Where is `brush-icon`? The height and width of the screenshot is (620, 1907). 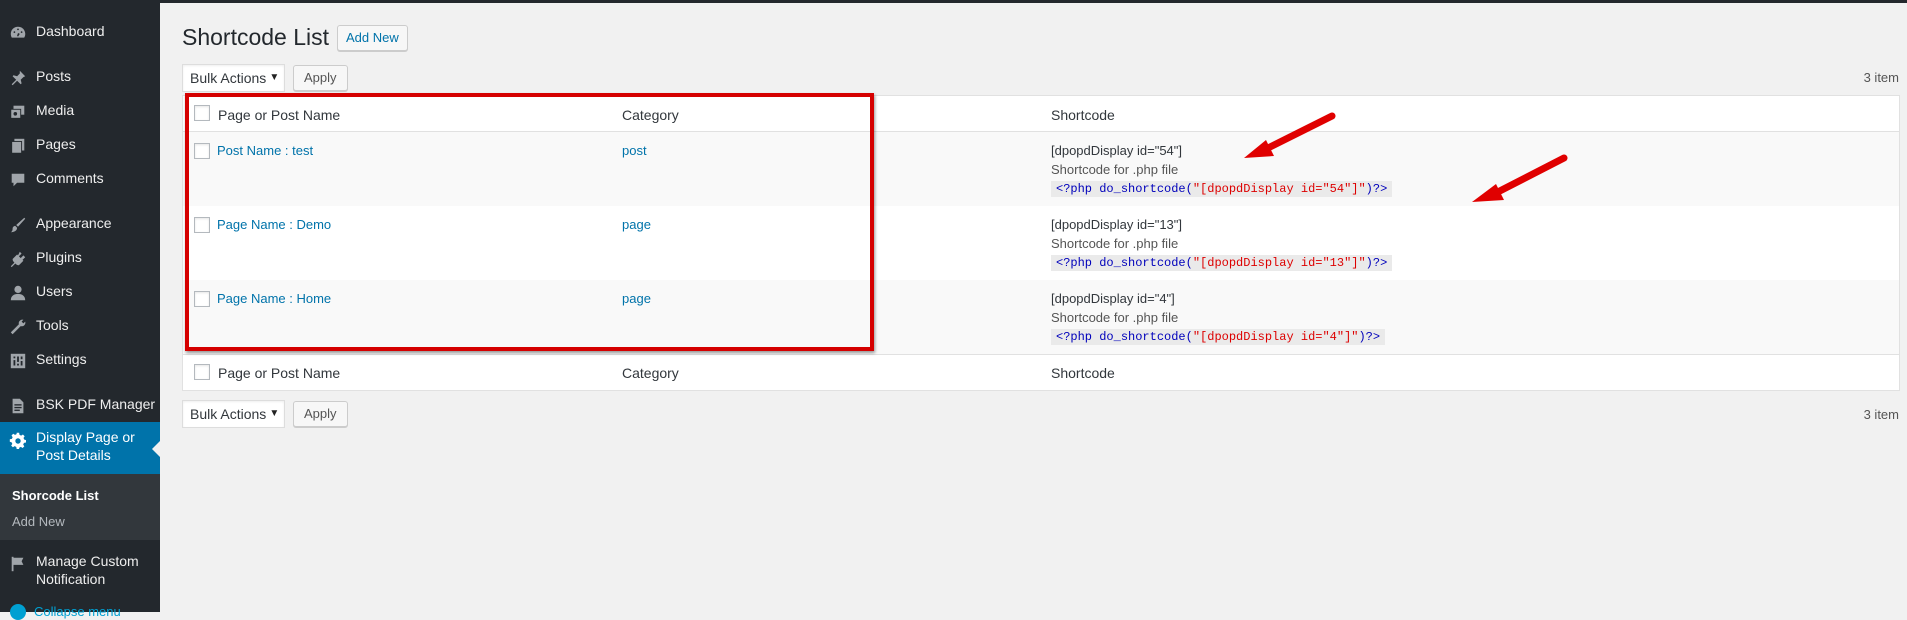 brush-icon is located at coordinates (18, 225).